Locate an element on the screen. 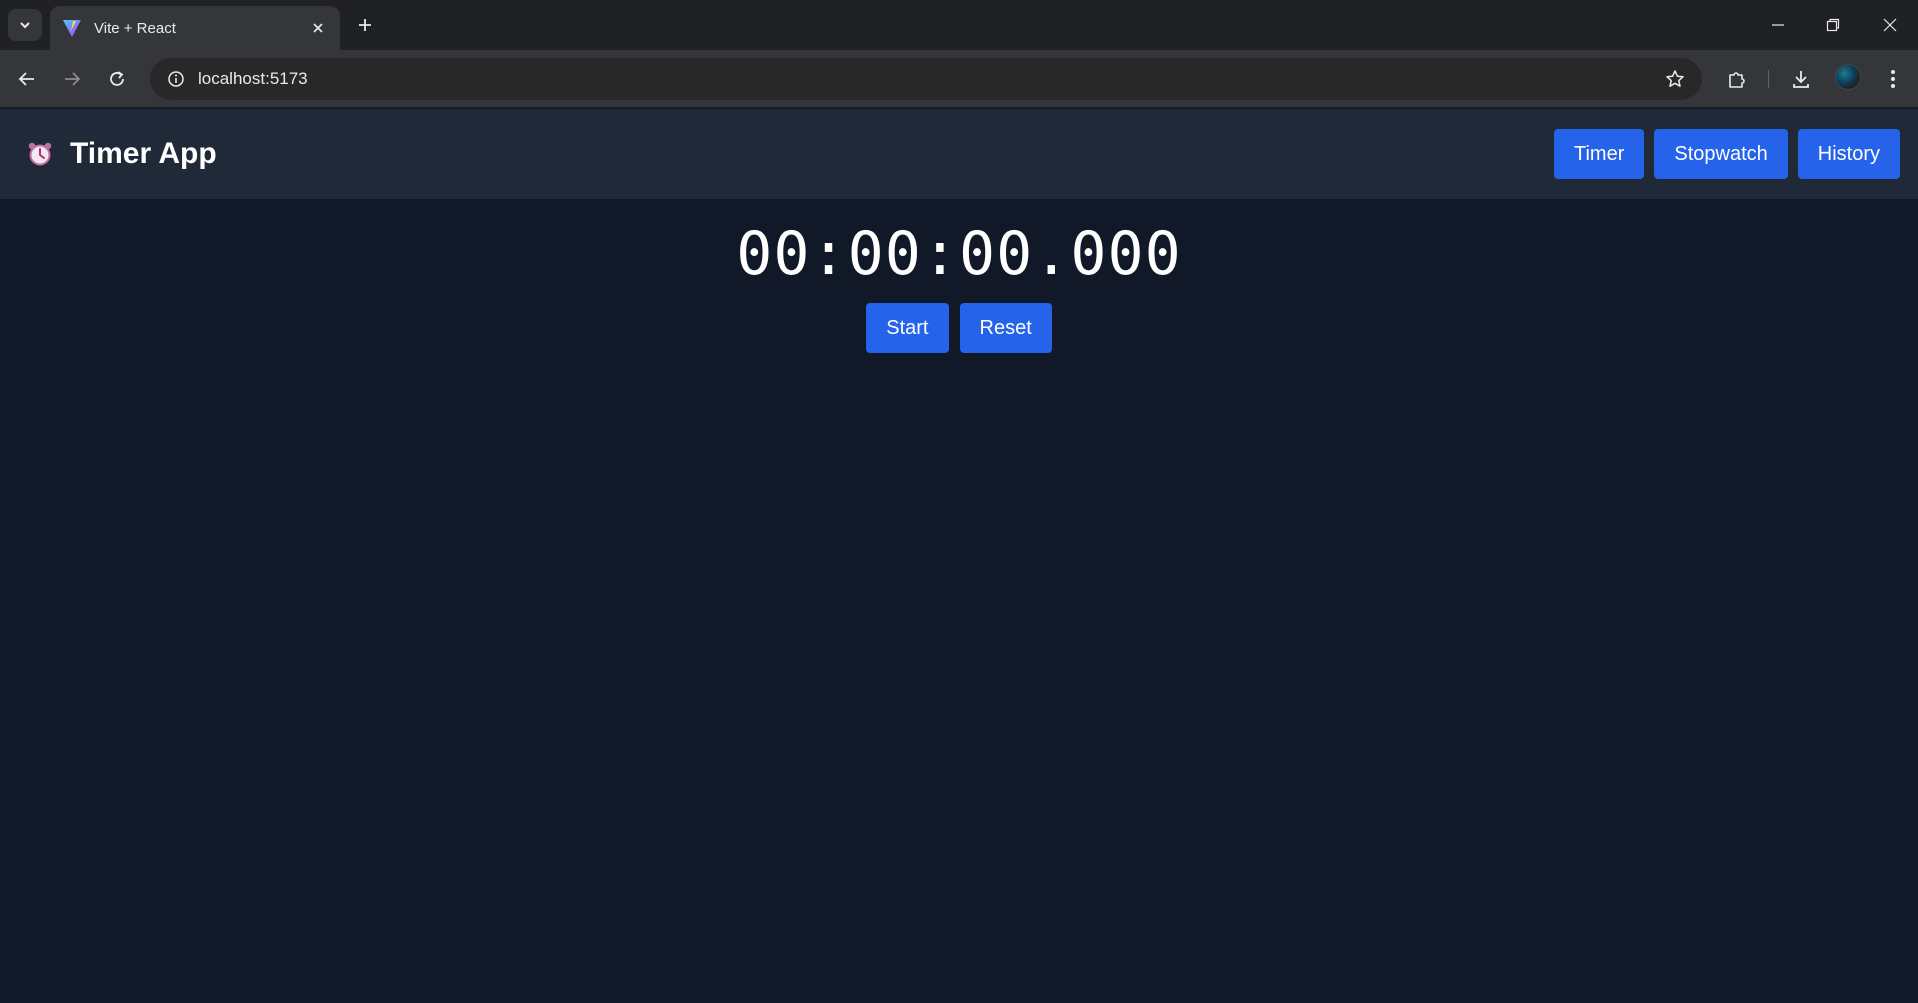  stopwatch-controls: Start Reset is located at coordinates (959, 328).